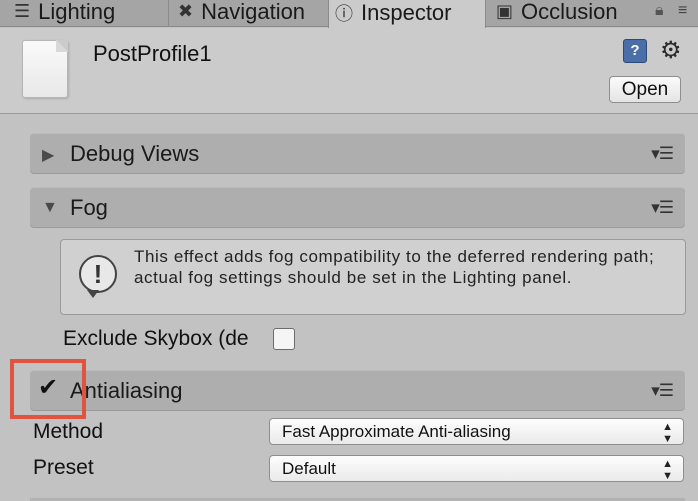 The width and height of the screenshot is (698, 501). I want to click on tab-menu-icon: ≡, so click(682, 11).